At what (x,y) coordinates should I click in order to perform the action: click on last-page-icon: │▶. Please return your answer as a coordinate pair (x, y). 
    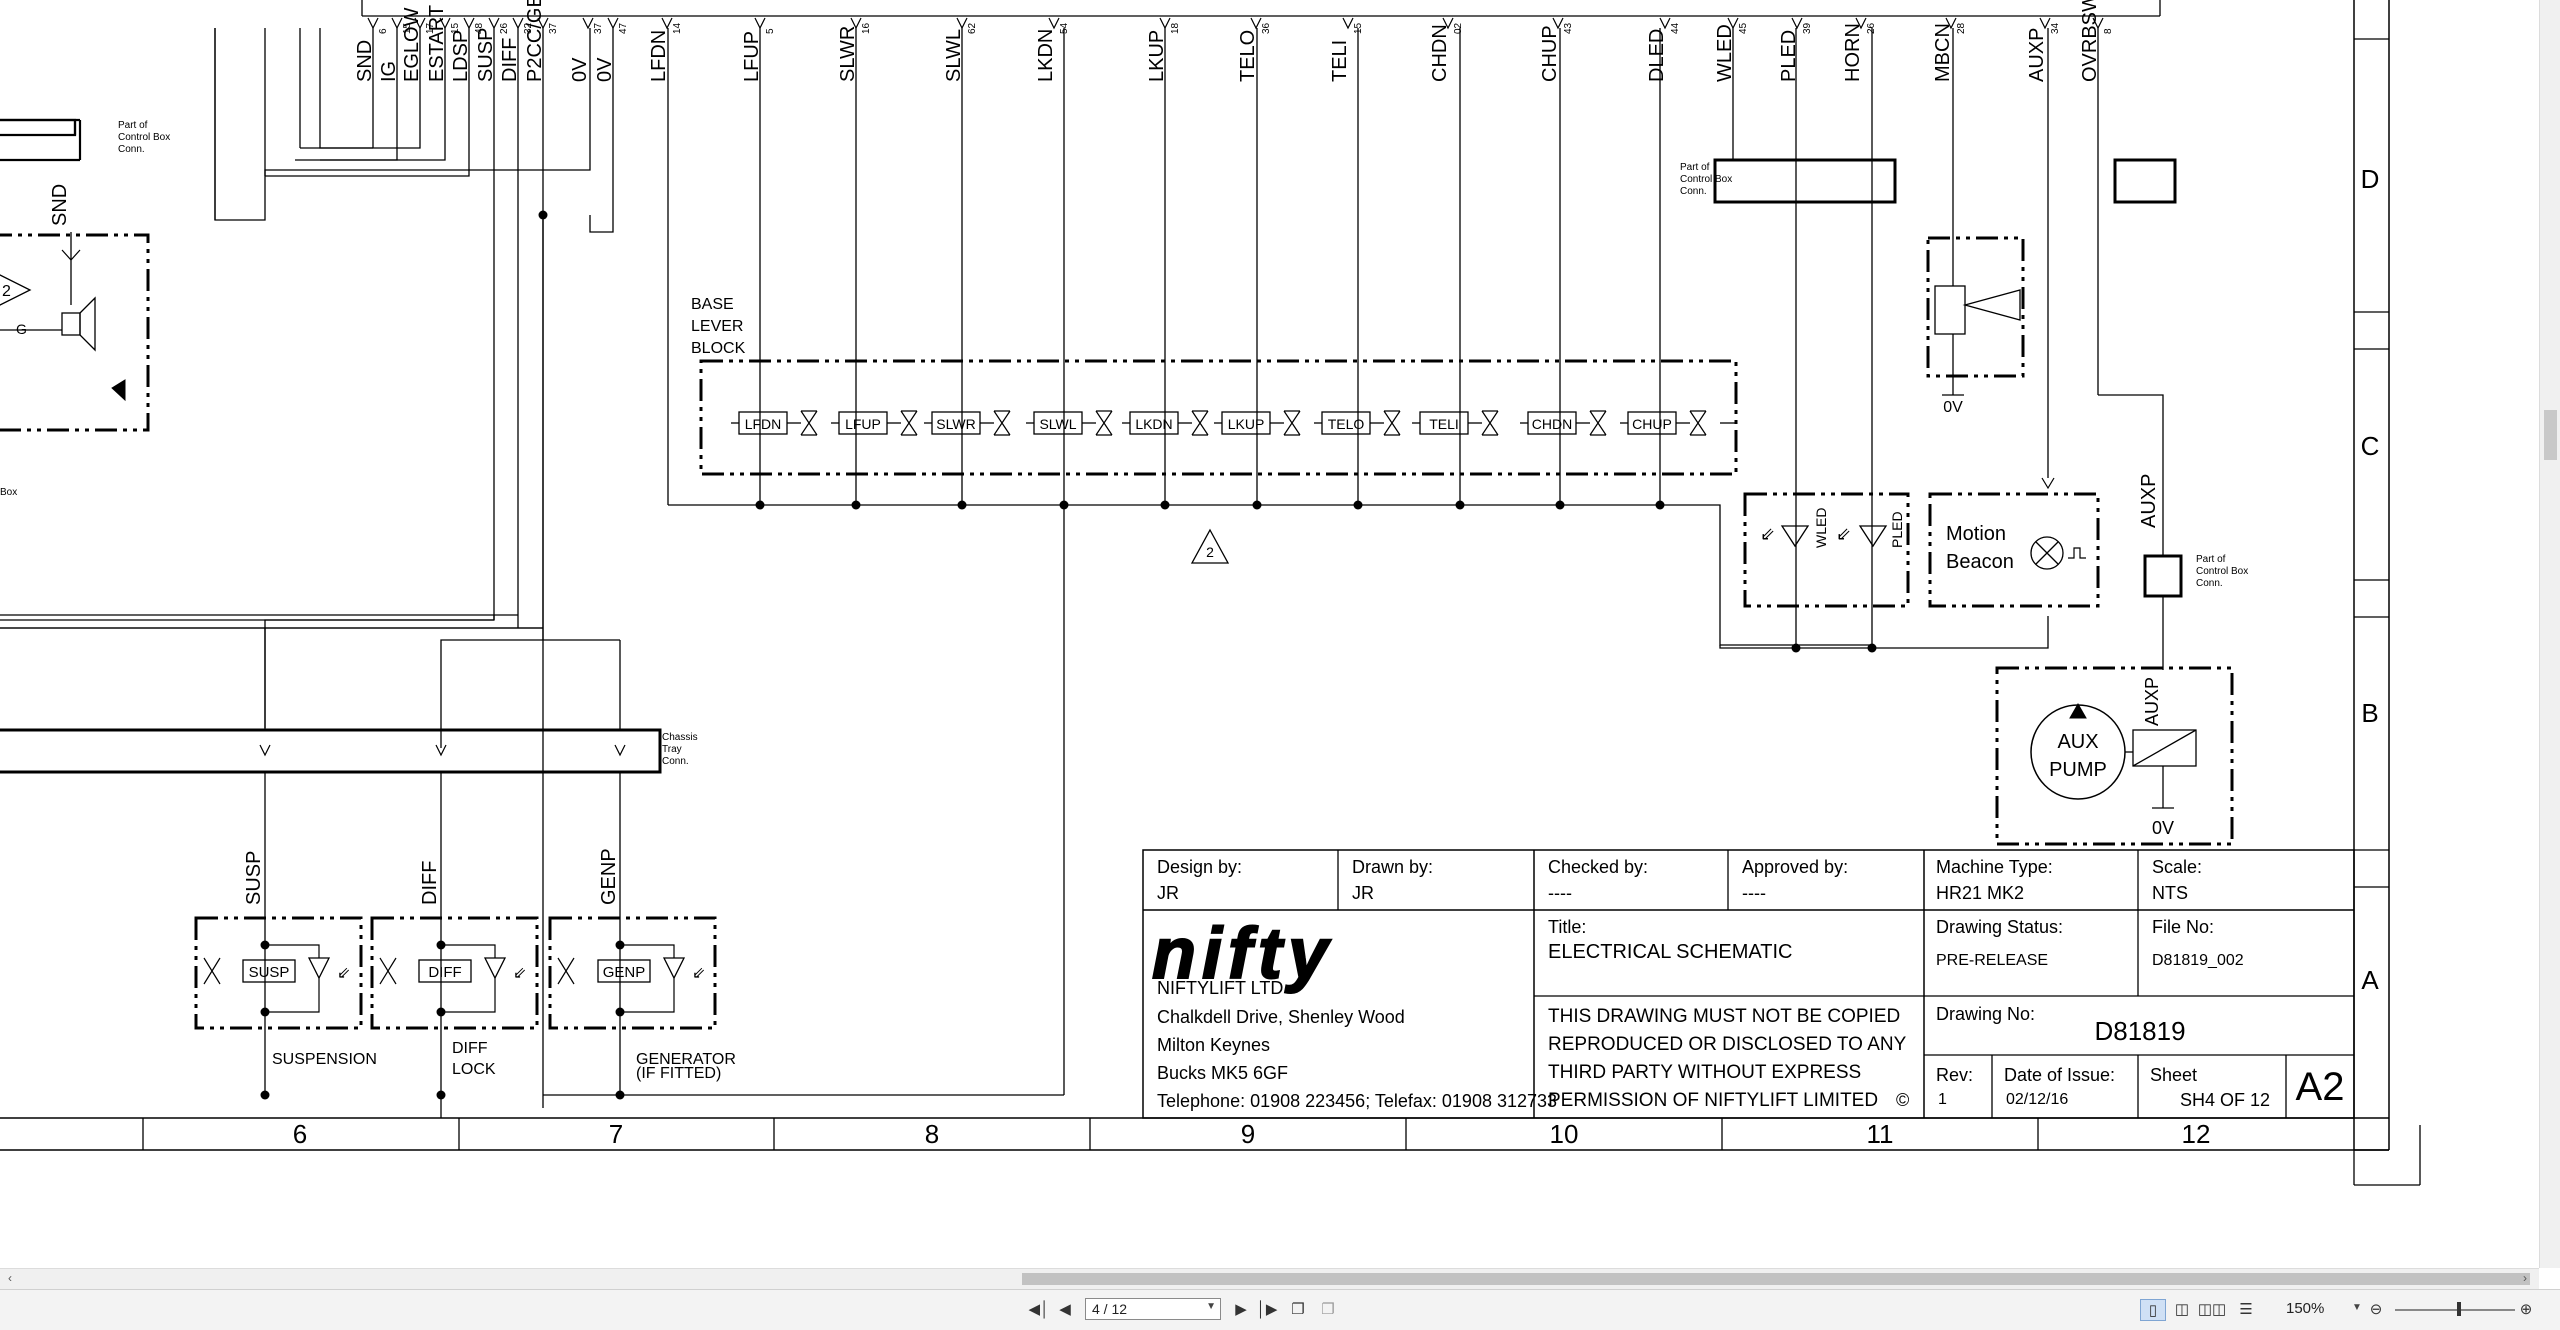
    Looking at the image, I should click on (1267, 1309).